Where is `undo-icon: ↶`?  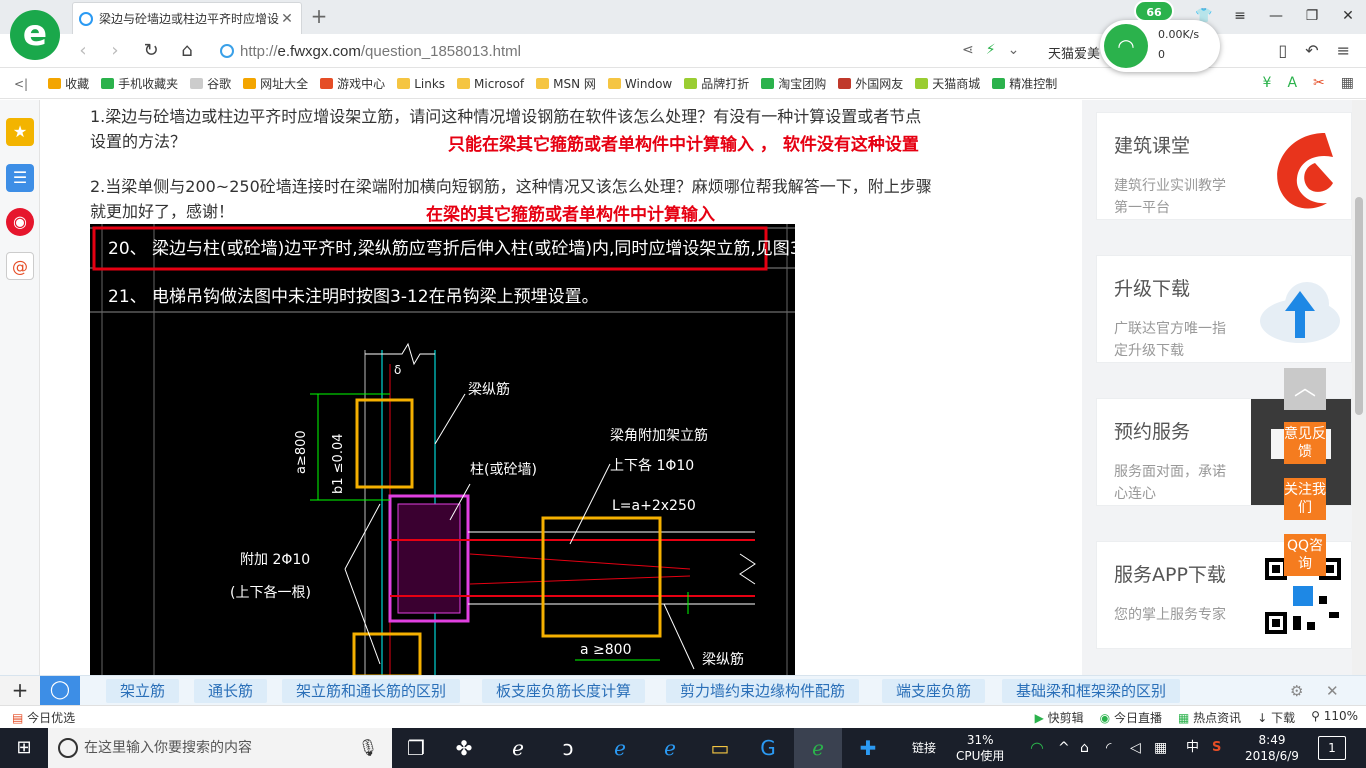
undo-icon: ↶ is located at coordinates (1311, 50).